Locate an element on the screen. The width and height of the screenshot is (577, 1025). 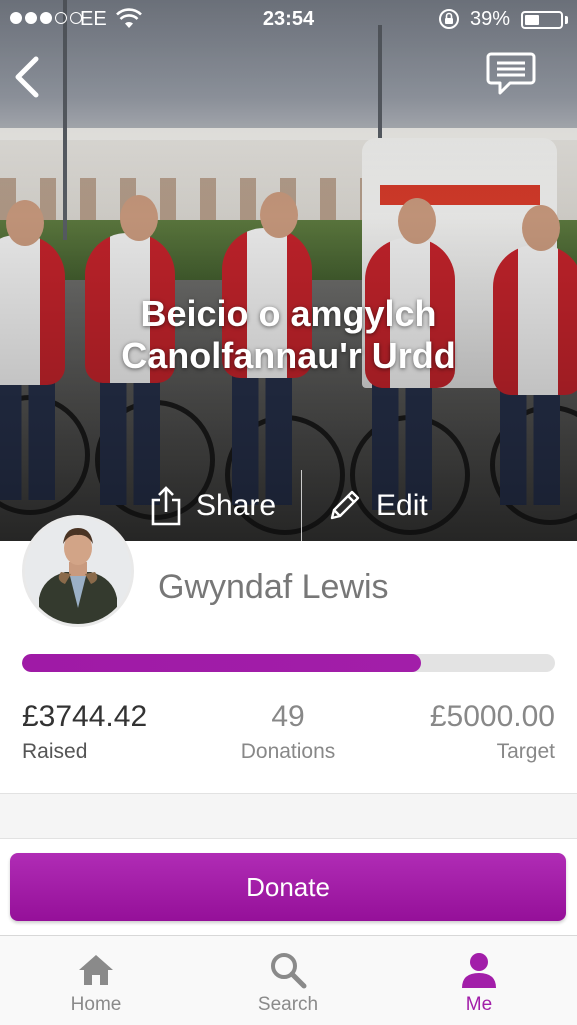
chat-button is located at coordinates (511, 74).